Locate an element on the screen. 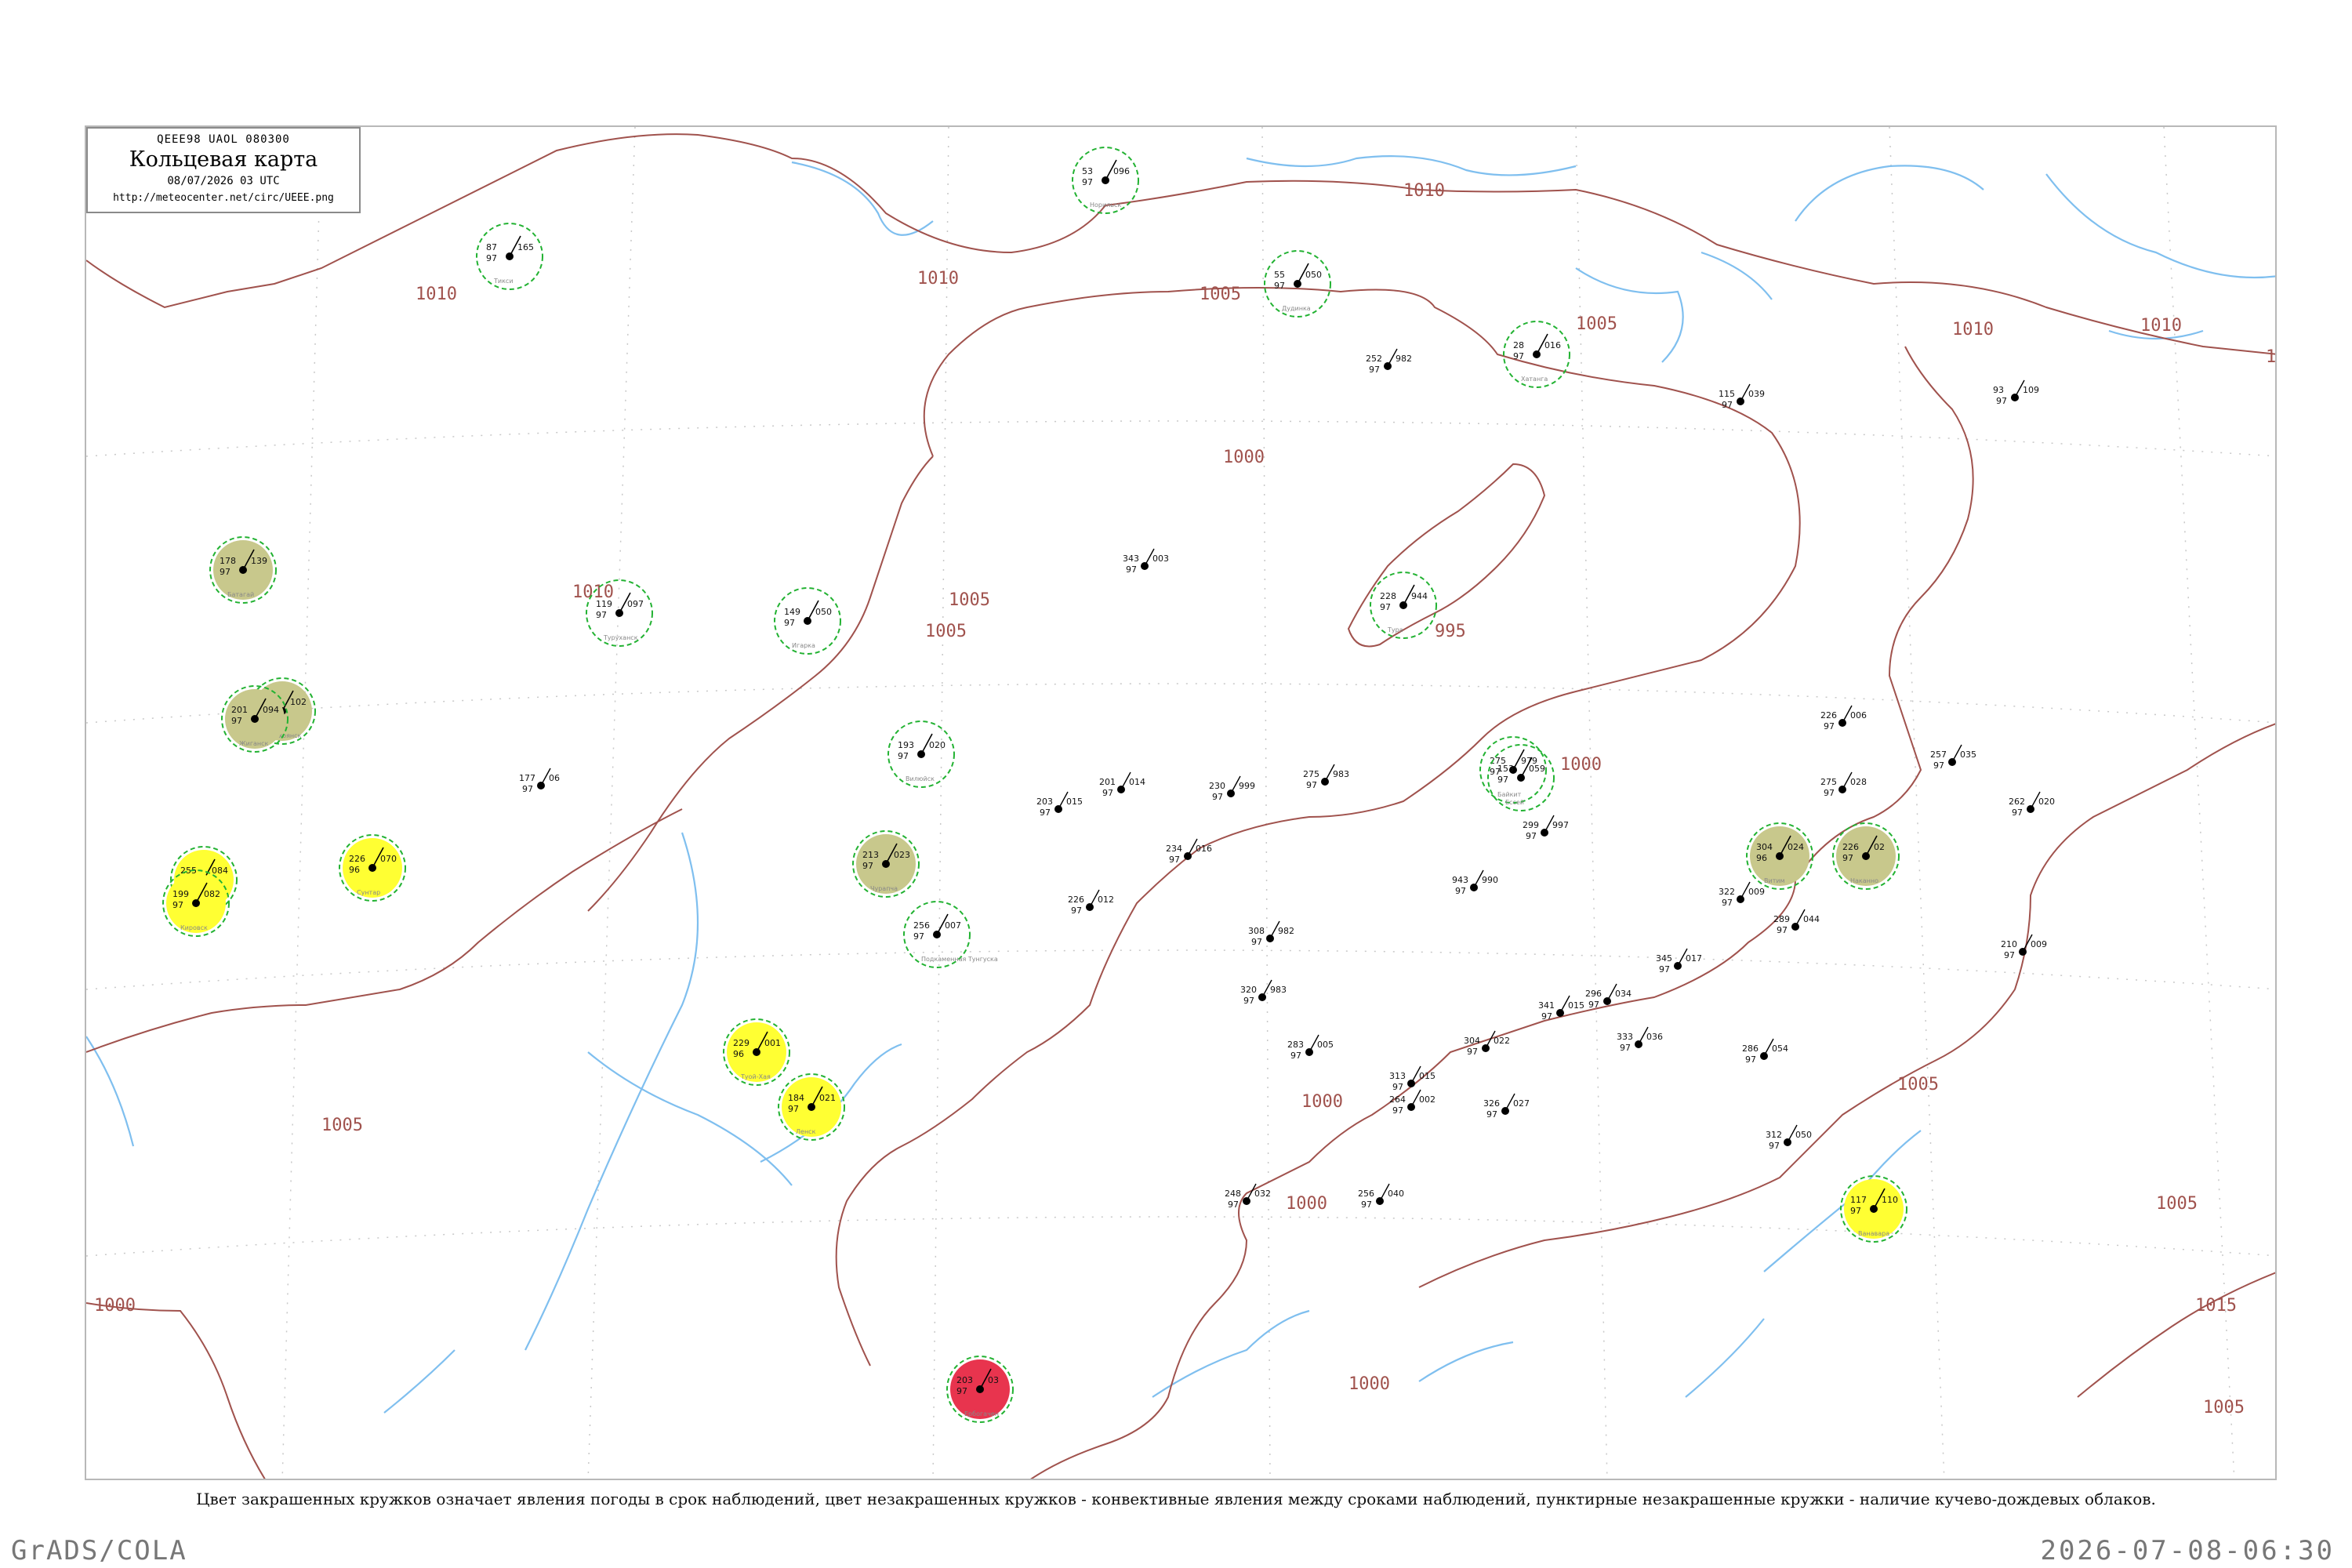 The width and height of the screenshot is (2352, 1568). station-pressure: 023 is located at coordinates (902, 855).